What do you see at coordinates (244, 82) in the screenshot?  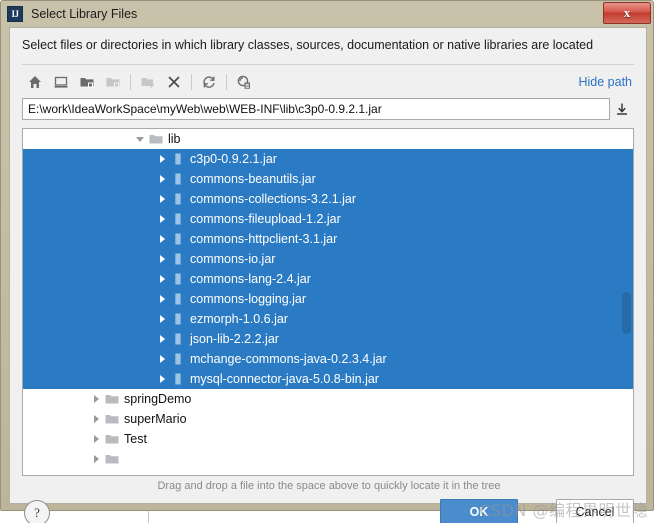 I see `show-hidden-icon` at bounding box center [244, 82].